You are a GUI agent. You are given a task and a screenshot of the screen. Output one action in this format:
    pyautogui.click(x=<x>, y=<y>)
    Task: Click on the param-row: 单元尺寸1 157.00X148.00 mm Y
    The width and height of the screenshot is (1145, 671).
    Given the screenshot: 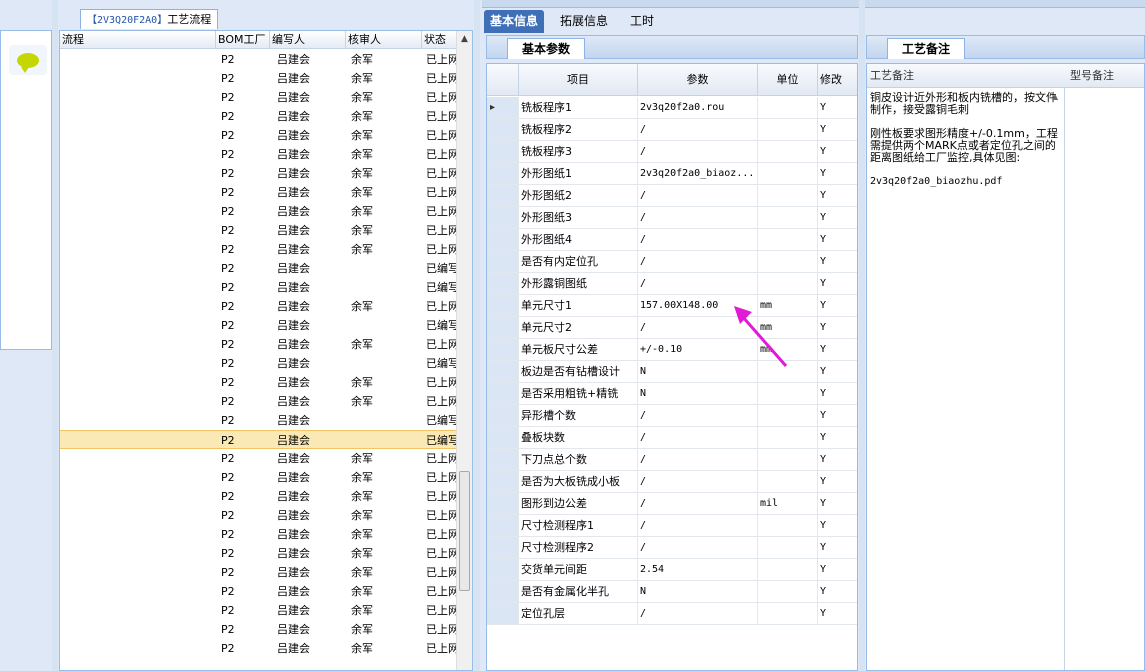 What is the action you would take?
    pyautogui.click(x=672, y=306)
    